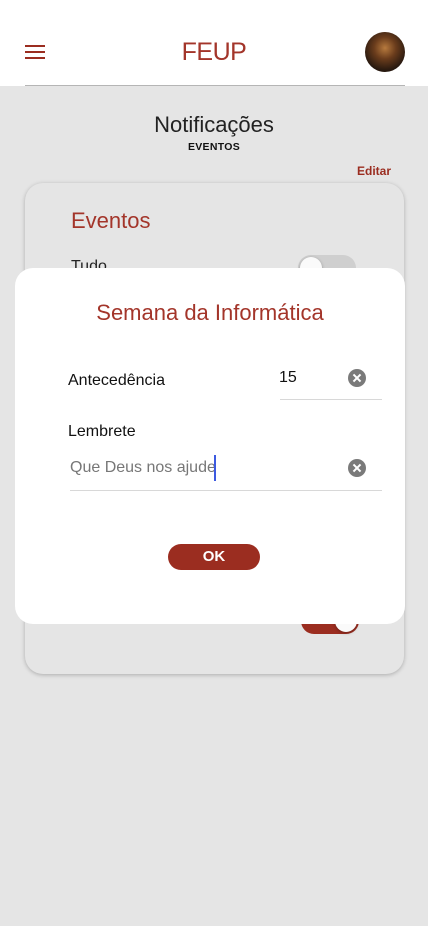  What do you see at coordinates (331, 399) in the screenshot?
I see `antecedencia-underline` at bounding box center [331, 399].